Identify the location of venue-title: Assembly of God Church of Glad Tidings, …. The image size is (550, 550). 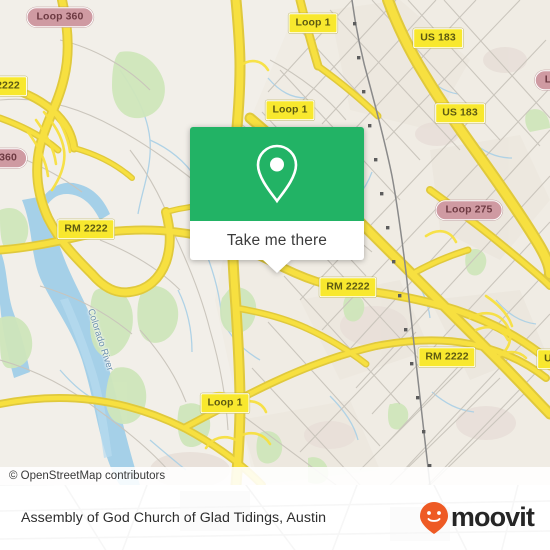
(174, 517).